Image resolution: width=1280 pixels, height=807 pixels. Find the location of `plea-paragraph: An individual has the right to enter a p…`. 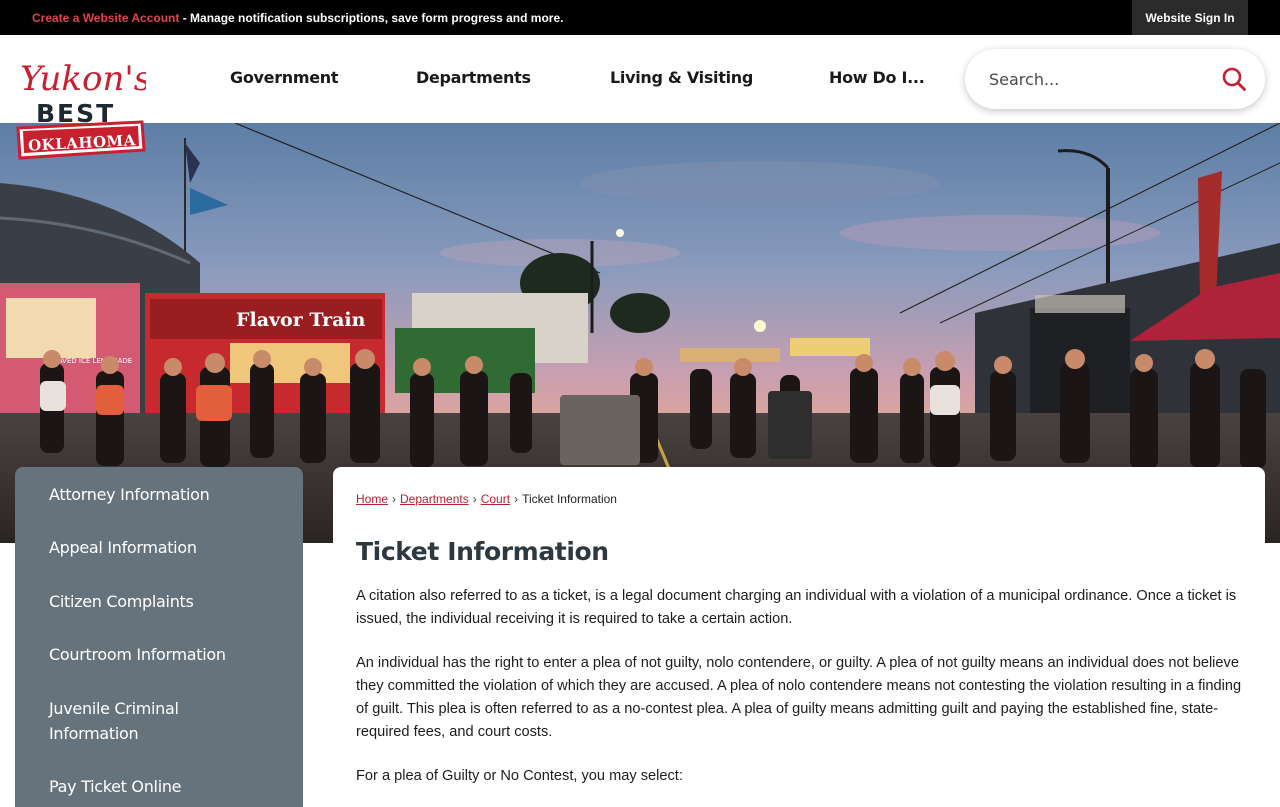

plea-paragraph: An individual has the right to enter a p… is located at coordinates (799, 697).